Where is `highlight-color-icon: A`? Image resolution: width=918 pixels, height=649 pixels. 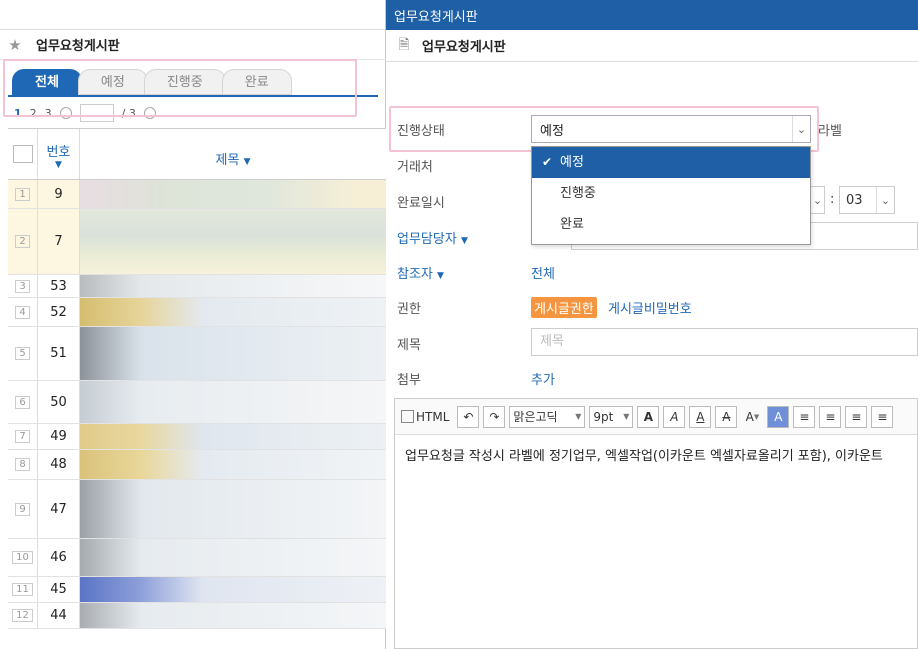 highlight-color-icon: A is located at coordinates (778, 416).